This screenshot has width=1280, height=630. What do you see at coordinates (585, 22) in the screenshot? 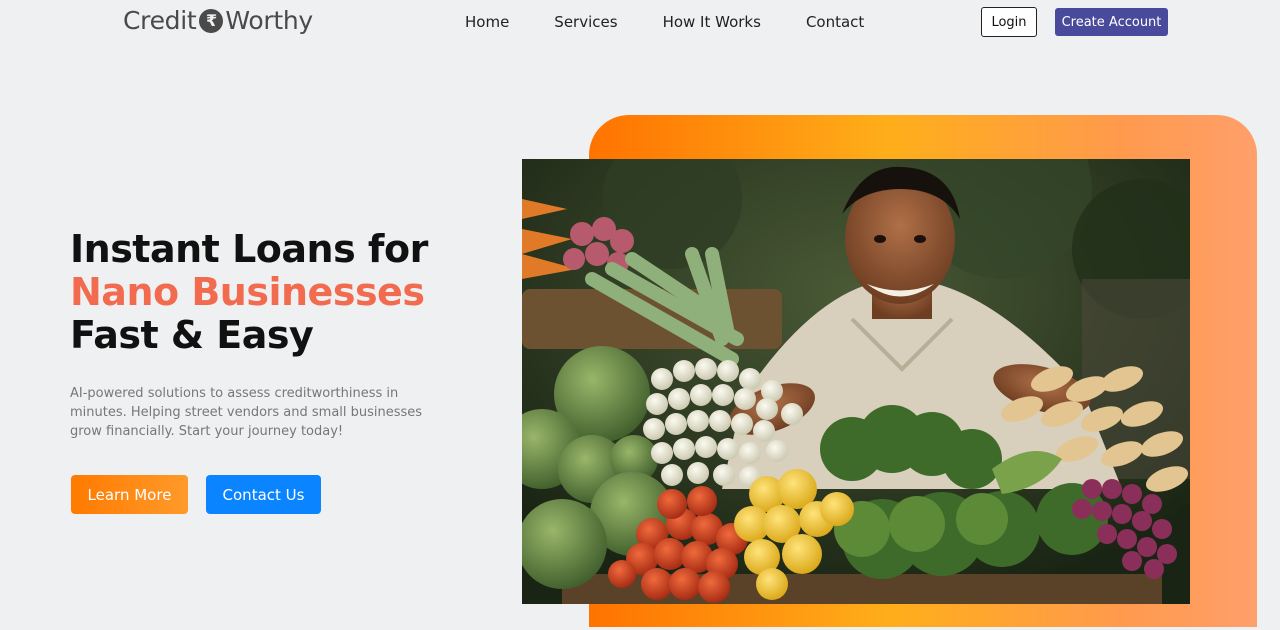
I see `nav-services: Services` at bounding box center [585, 22].